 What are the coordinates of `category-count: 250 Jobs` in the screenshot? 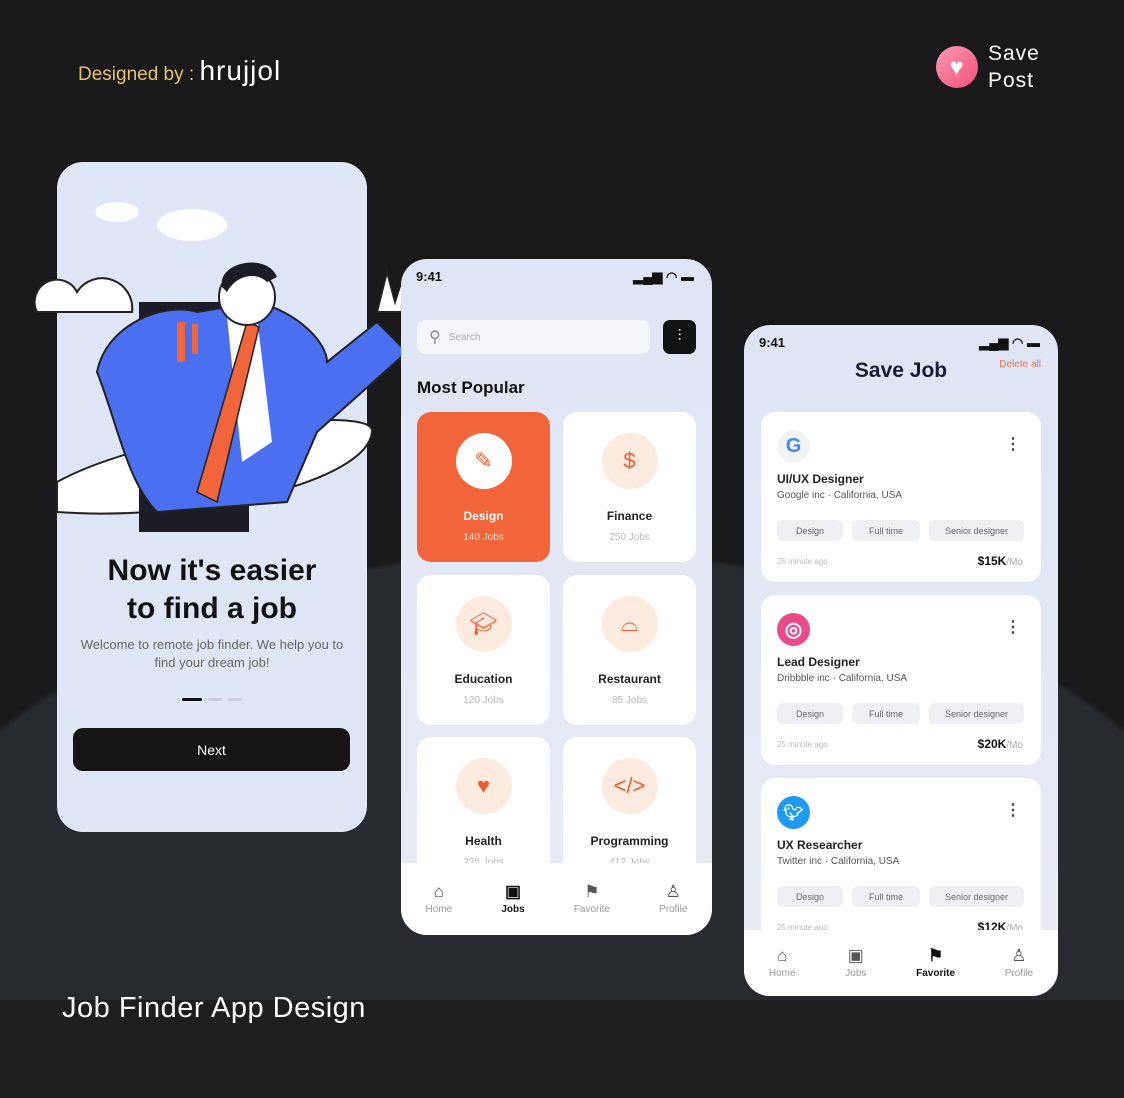 It's located at (629, 537).